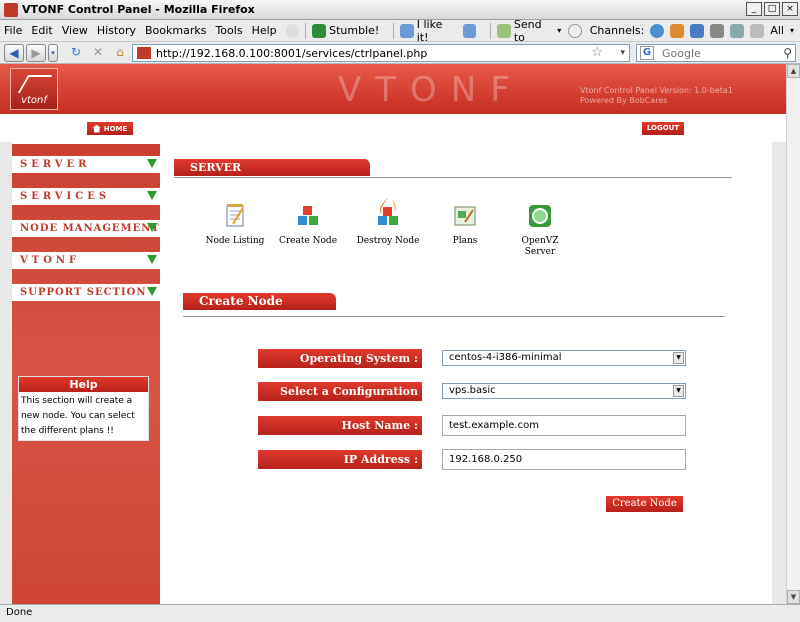 Image resolution: width=800 pixels, height=622 pixels. Describe the element at coordinates (340, 358) in the screenshot. I see `os-label: Operating System :` at that location.